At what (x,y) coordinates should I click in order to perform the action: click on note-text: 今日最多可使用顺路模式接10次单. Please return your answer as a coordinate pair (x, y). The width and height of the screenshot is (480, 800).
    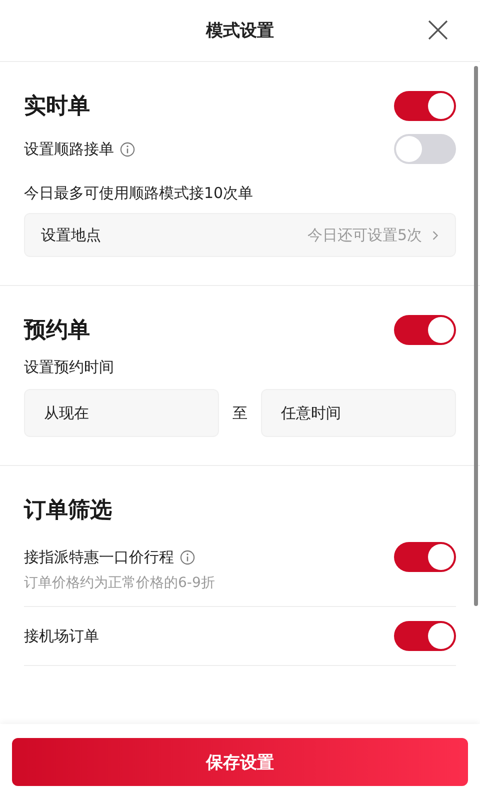
    Looking at the image, I should click on (139, 193).